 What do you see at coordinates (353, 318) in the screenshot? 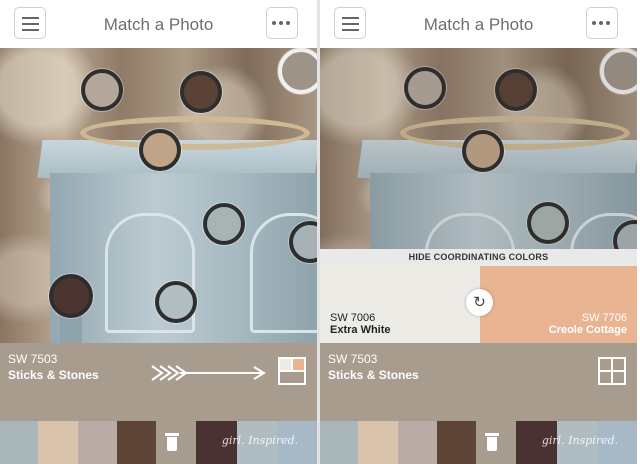
I see `coord-color-code: SW 7006` at bounding box center [353, 318].